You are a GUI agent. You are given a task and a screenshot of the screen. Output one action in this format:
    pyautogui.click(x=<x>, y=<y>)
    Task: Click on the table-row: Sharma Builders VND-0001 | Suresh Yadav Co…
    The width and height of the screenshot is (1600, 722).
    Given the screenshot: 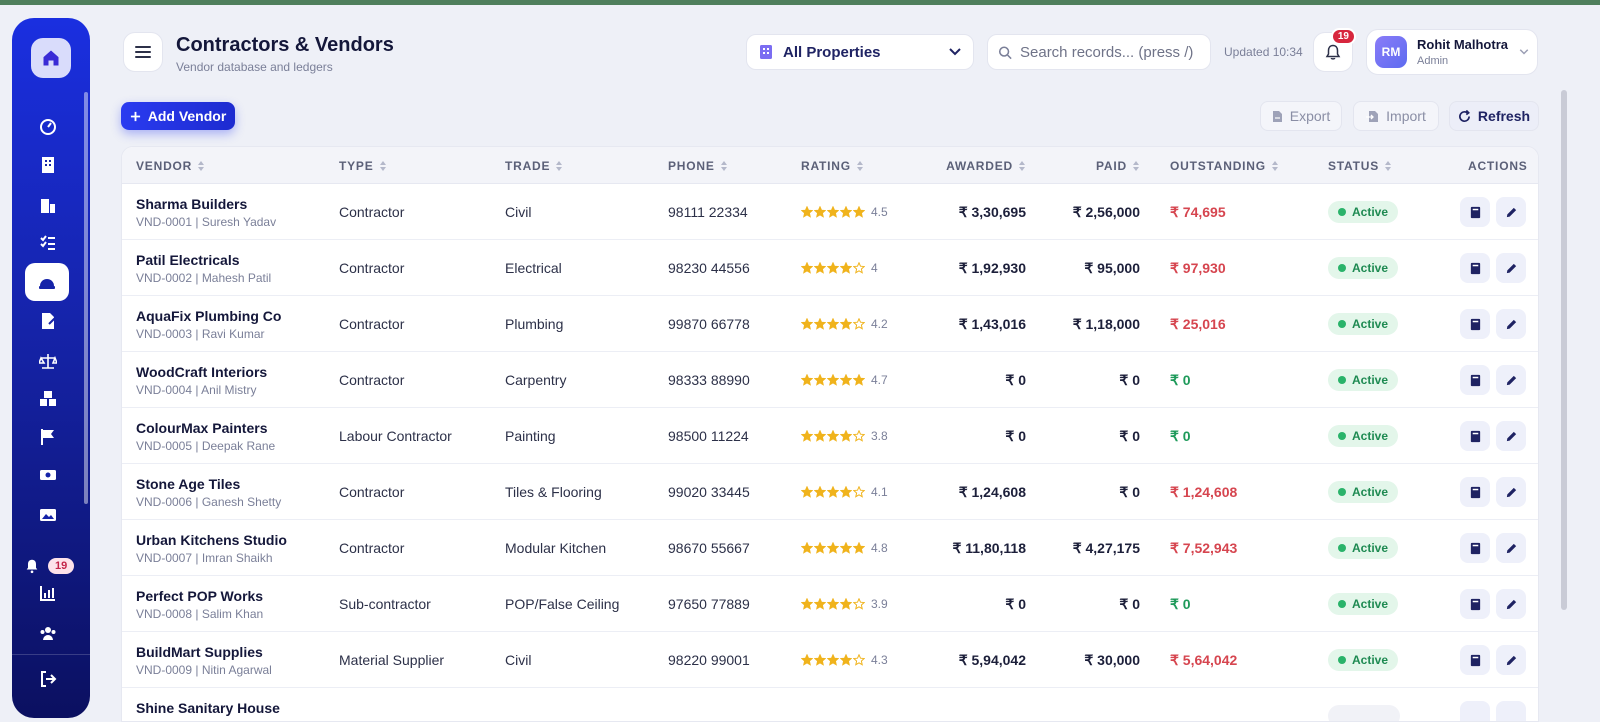 What is the action you would take?
    pyautogui.click(x=830, y=212)
    